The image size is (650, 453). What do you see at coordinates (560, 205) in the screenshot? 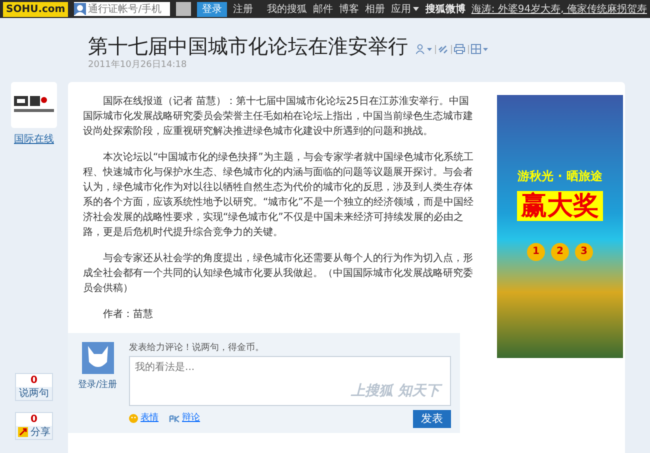
I see `ad-headline: 赢大奖` at bounding box center [560, 205].